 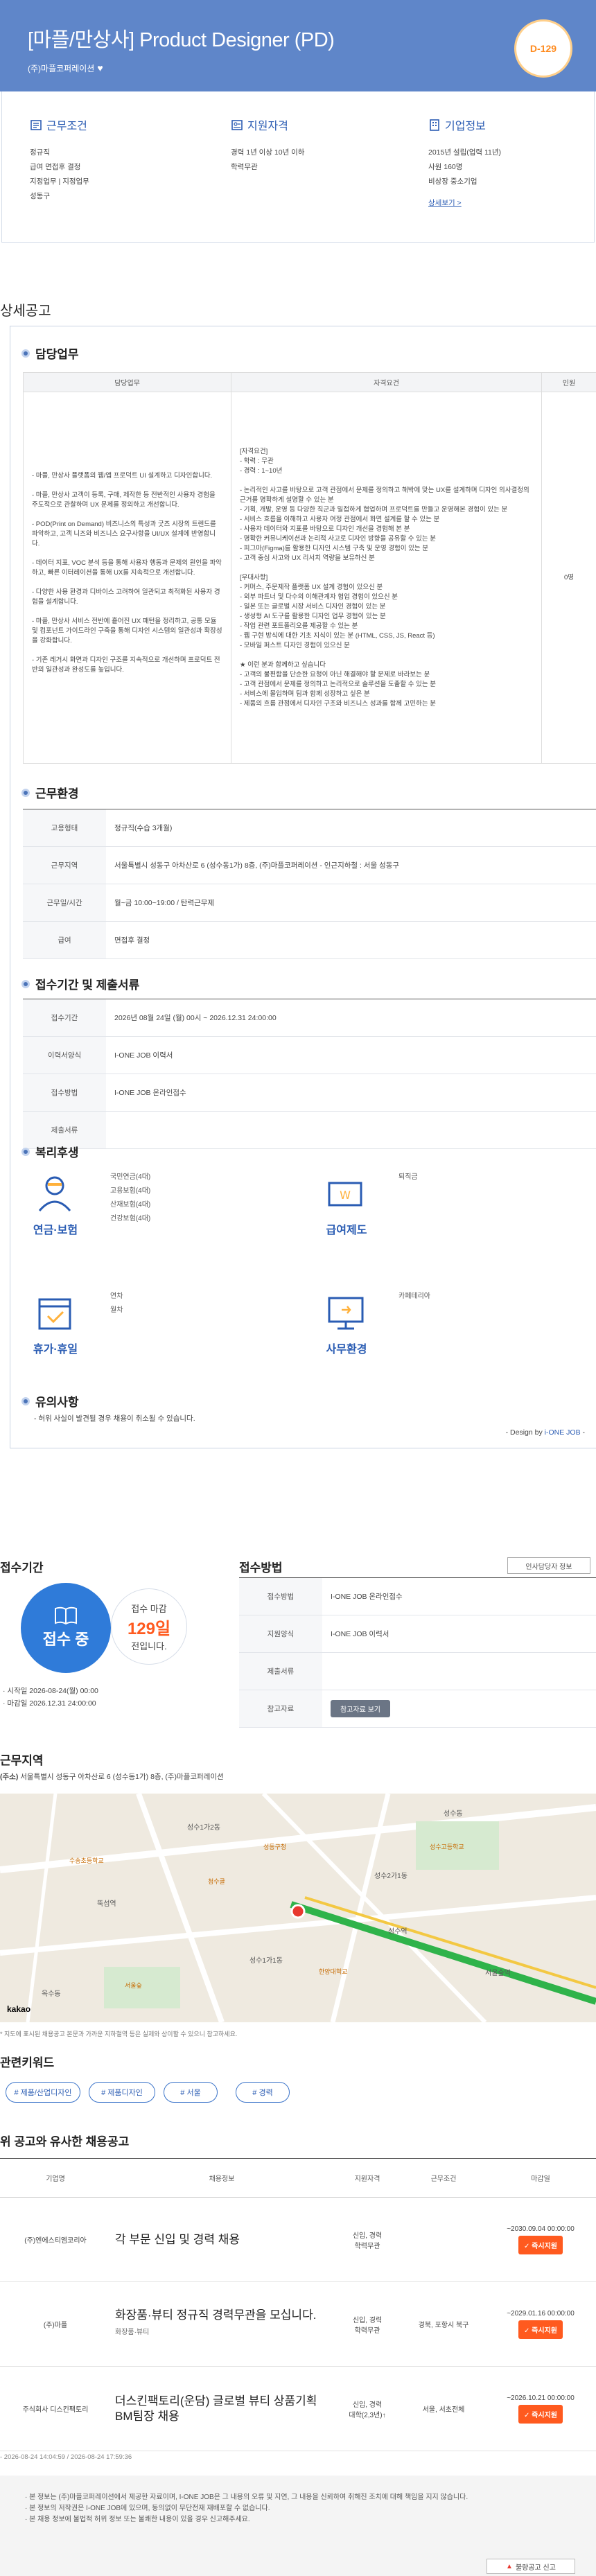 What do you see at coordinates (100, 67) in the screenshot?
I see `heart-icon: ♥` at bounding box center [100, 67].